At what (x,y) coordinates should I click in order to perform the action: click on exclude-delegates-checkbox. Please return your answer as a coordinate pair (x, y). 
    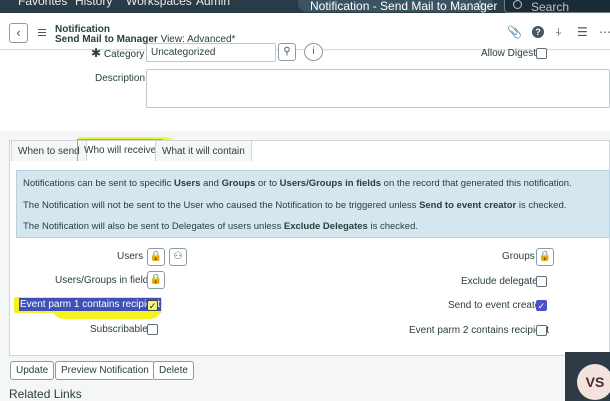
    Looking at the image, I should click on (541, 281).